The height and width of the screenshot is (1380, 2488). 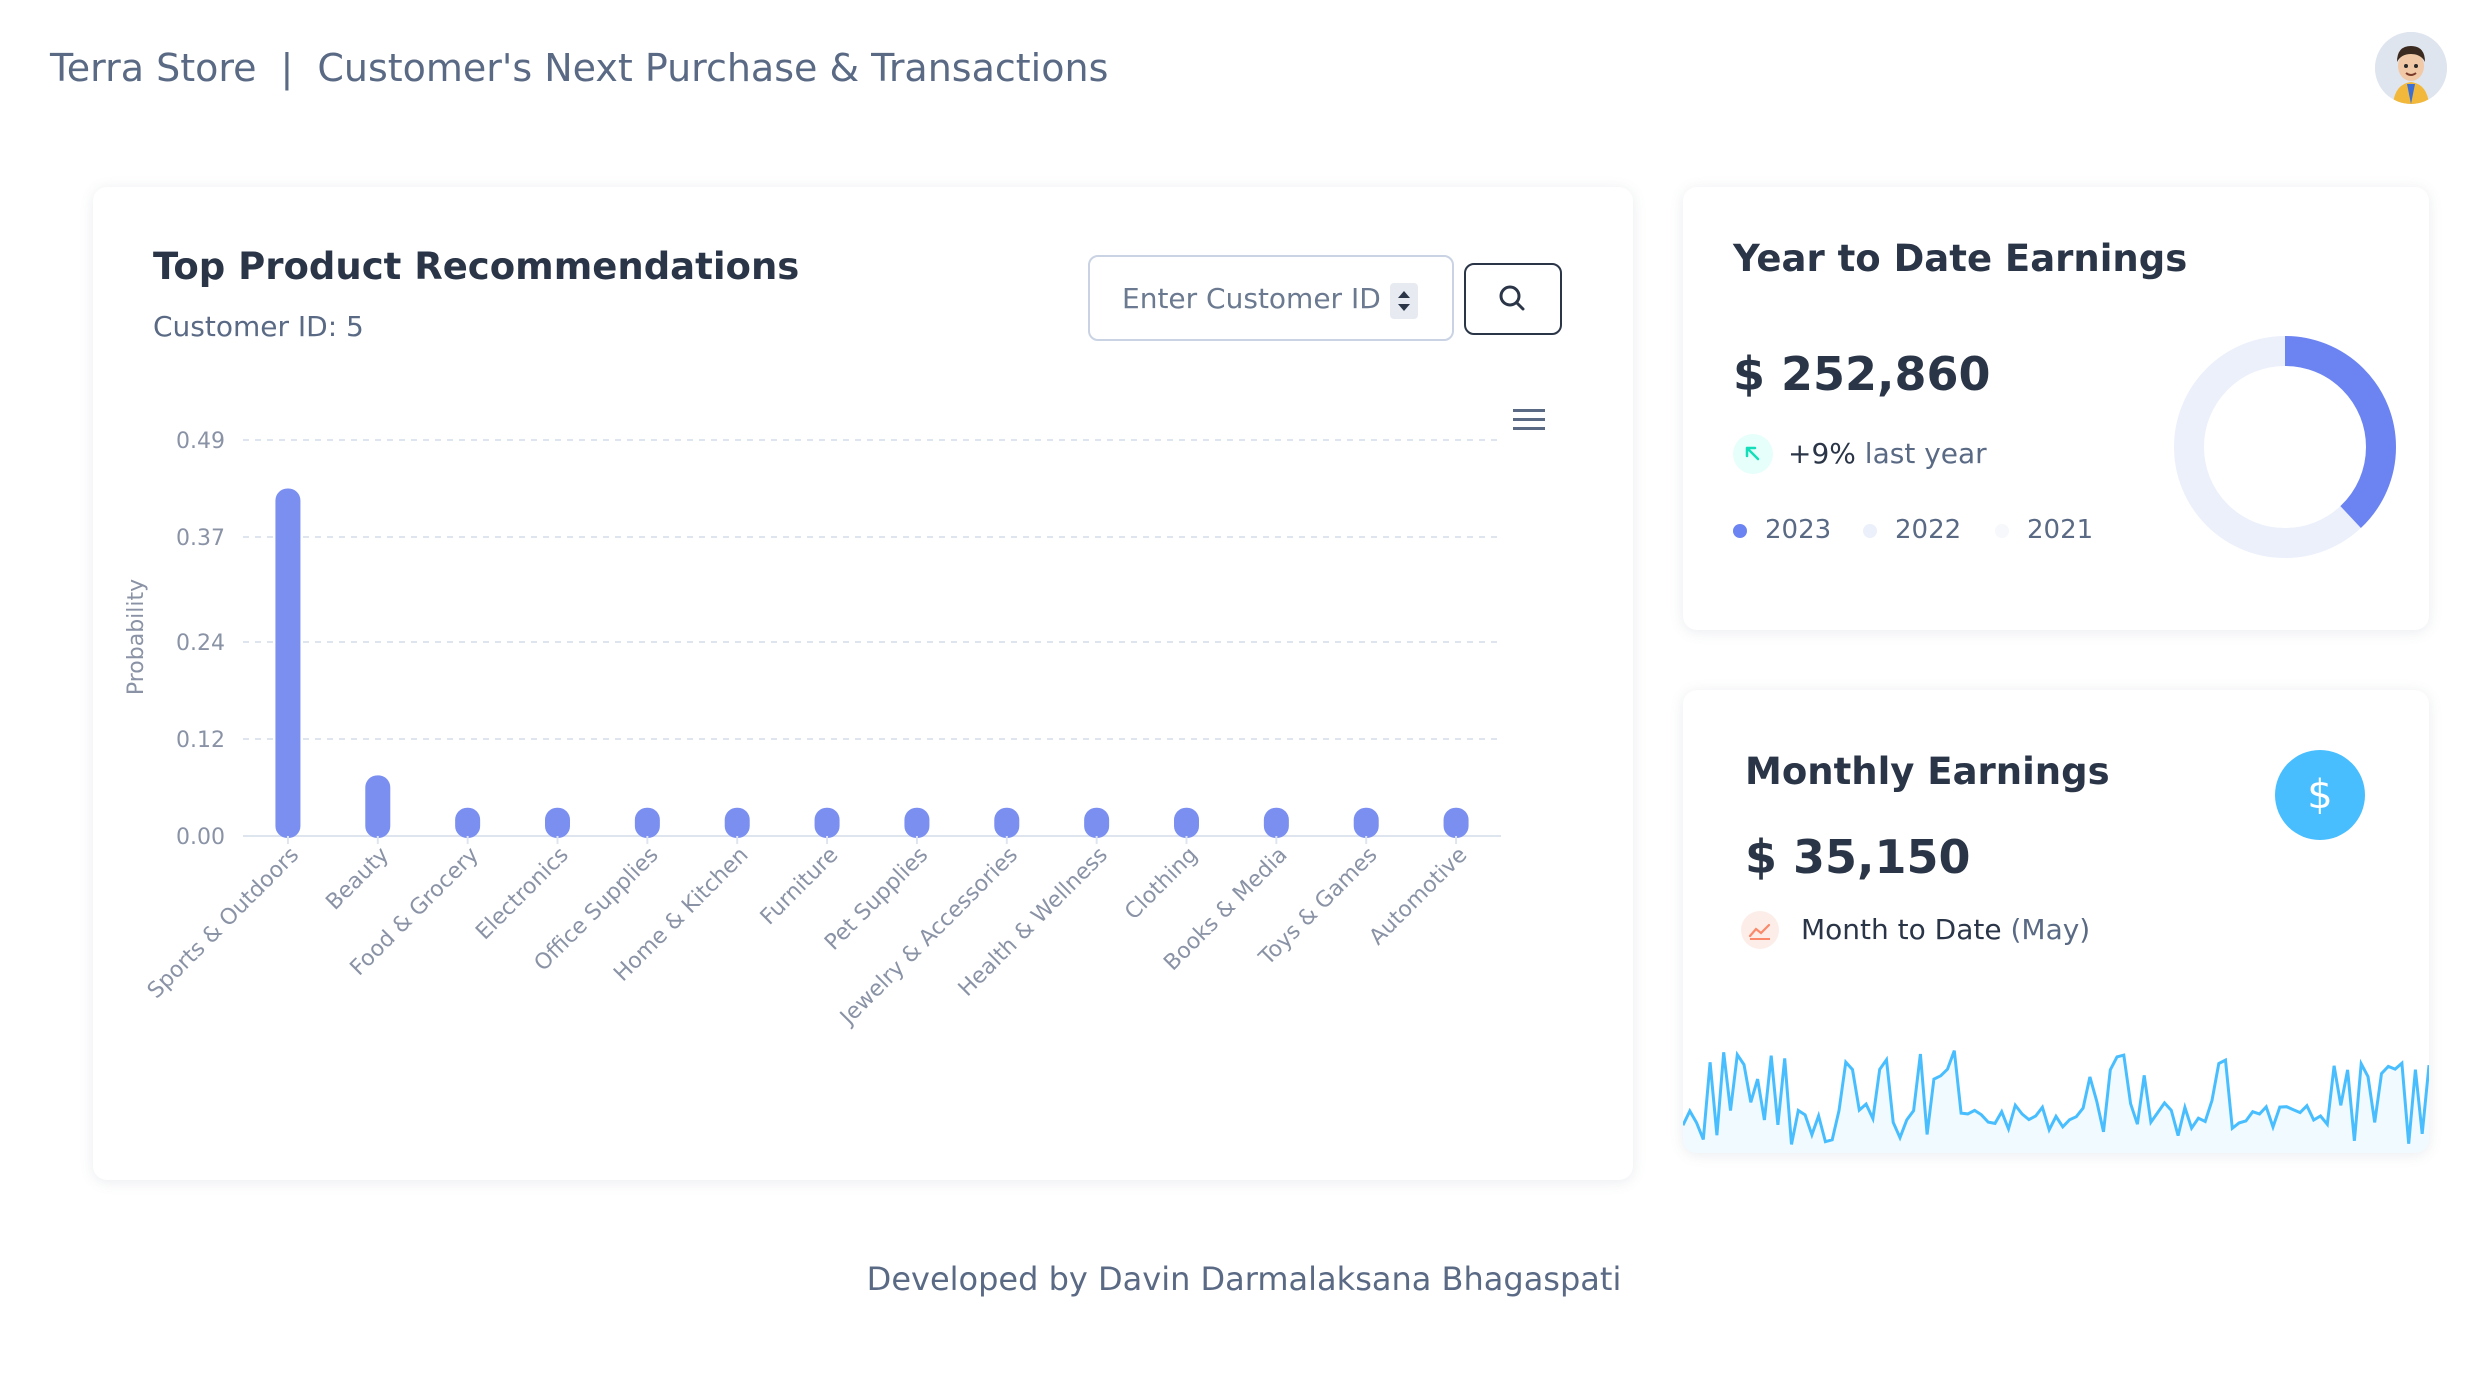 I want to click on y-tick-label: 0.49, so click(x=200, y=441).